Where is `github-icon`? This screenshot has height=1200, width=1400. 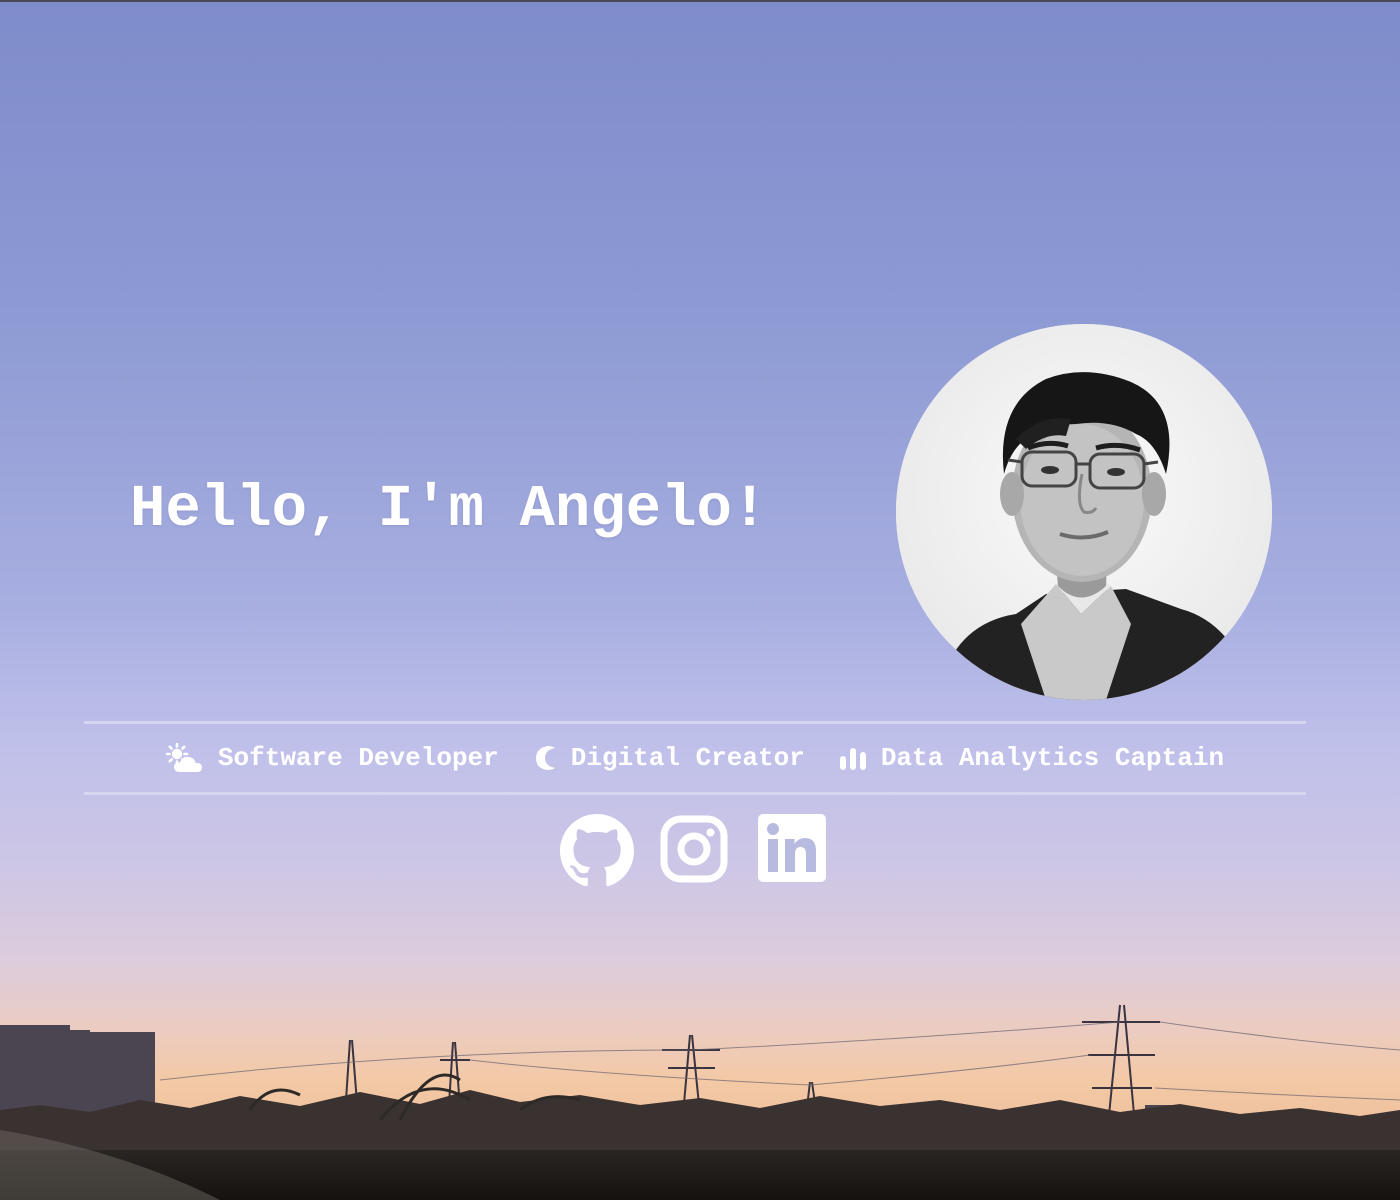
github-icon is located at coordinates (597, 851).